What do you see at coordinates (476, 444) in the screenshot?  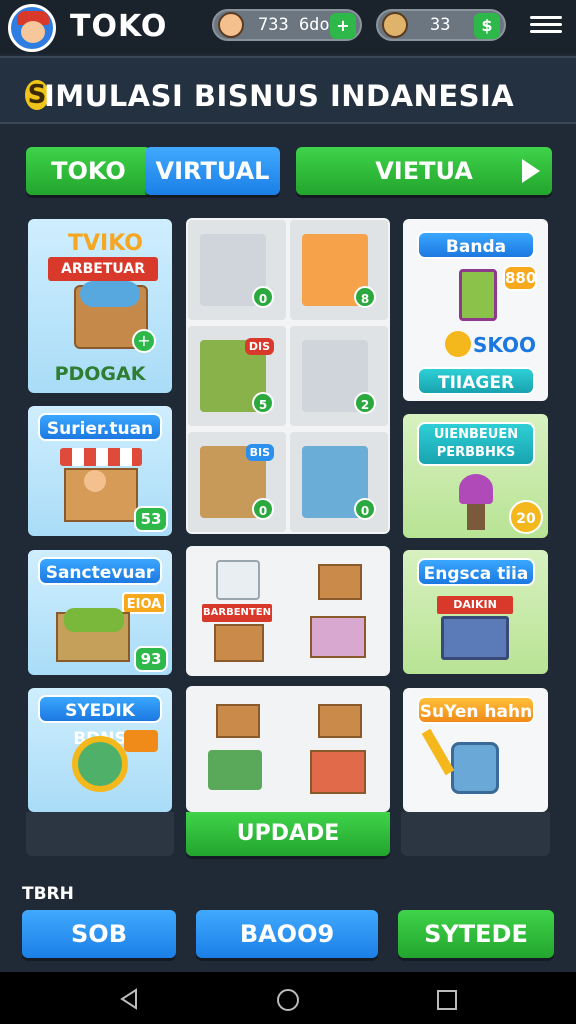 I see `card-uienbeuen-tag: UIENBEUEN PERBBHKS` at bounding box center [476, 444].